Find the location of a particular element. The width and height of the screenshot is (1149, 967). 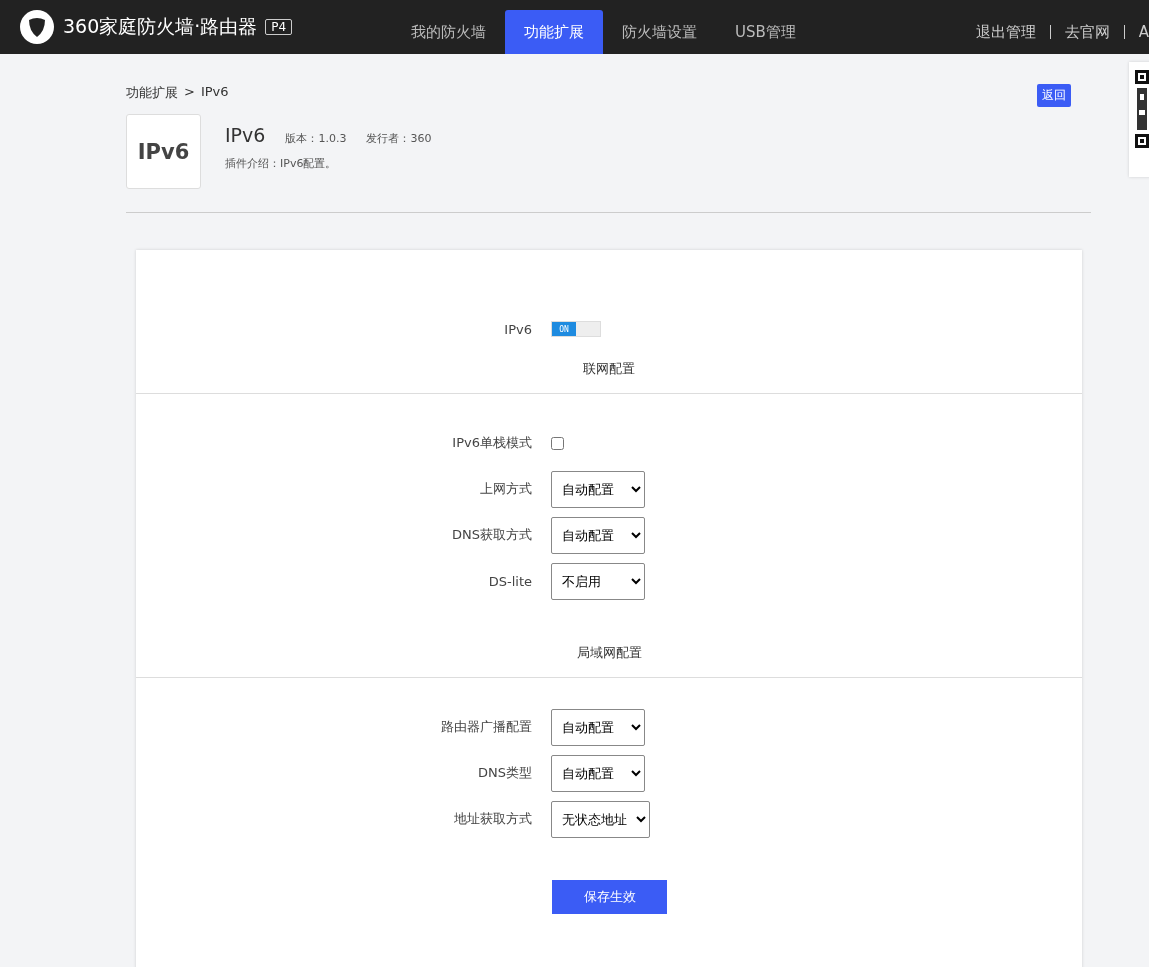

shield-logo-icon is located at coordinates (37, 27).